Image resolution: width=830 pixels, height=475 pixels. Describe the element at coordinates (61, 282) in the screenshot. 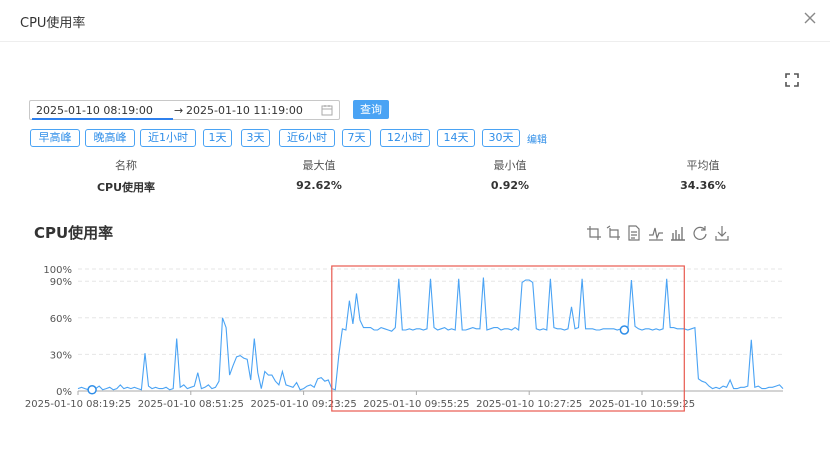

I see `y-tick-label: 90%` at that location.